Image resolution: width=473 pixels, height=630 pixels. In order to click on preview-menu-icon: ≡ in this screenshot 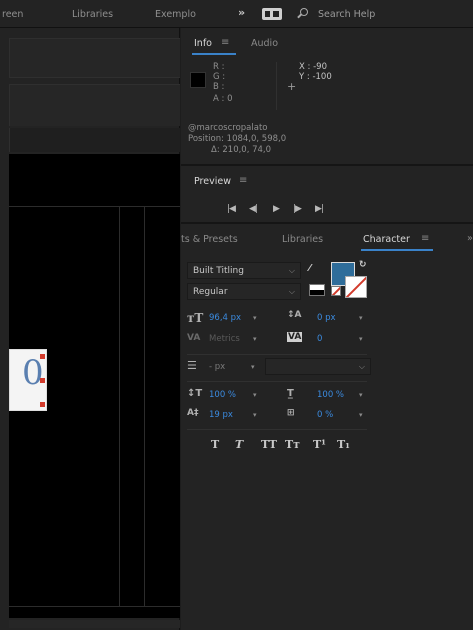, I will do `click(243, 180)`.